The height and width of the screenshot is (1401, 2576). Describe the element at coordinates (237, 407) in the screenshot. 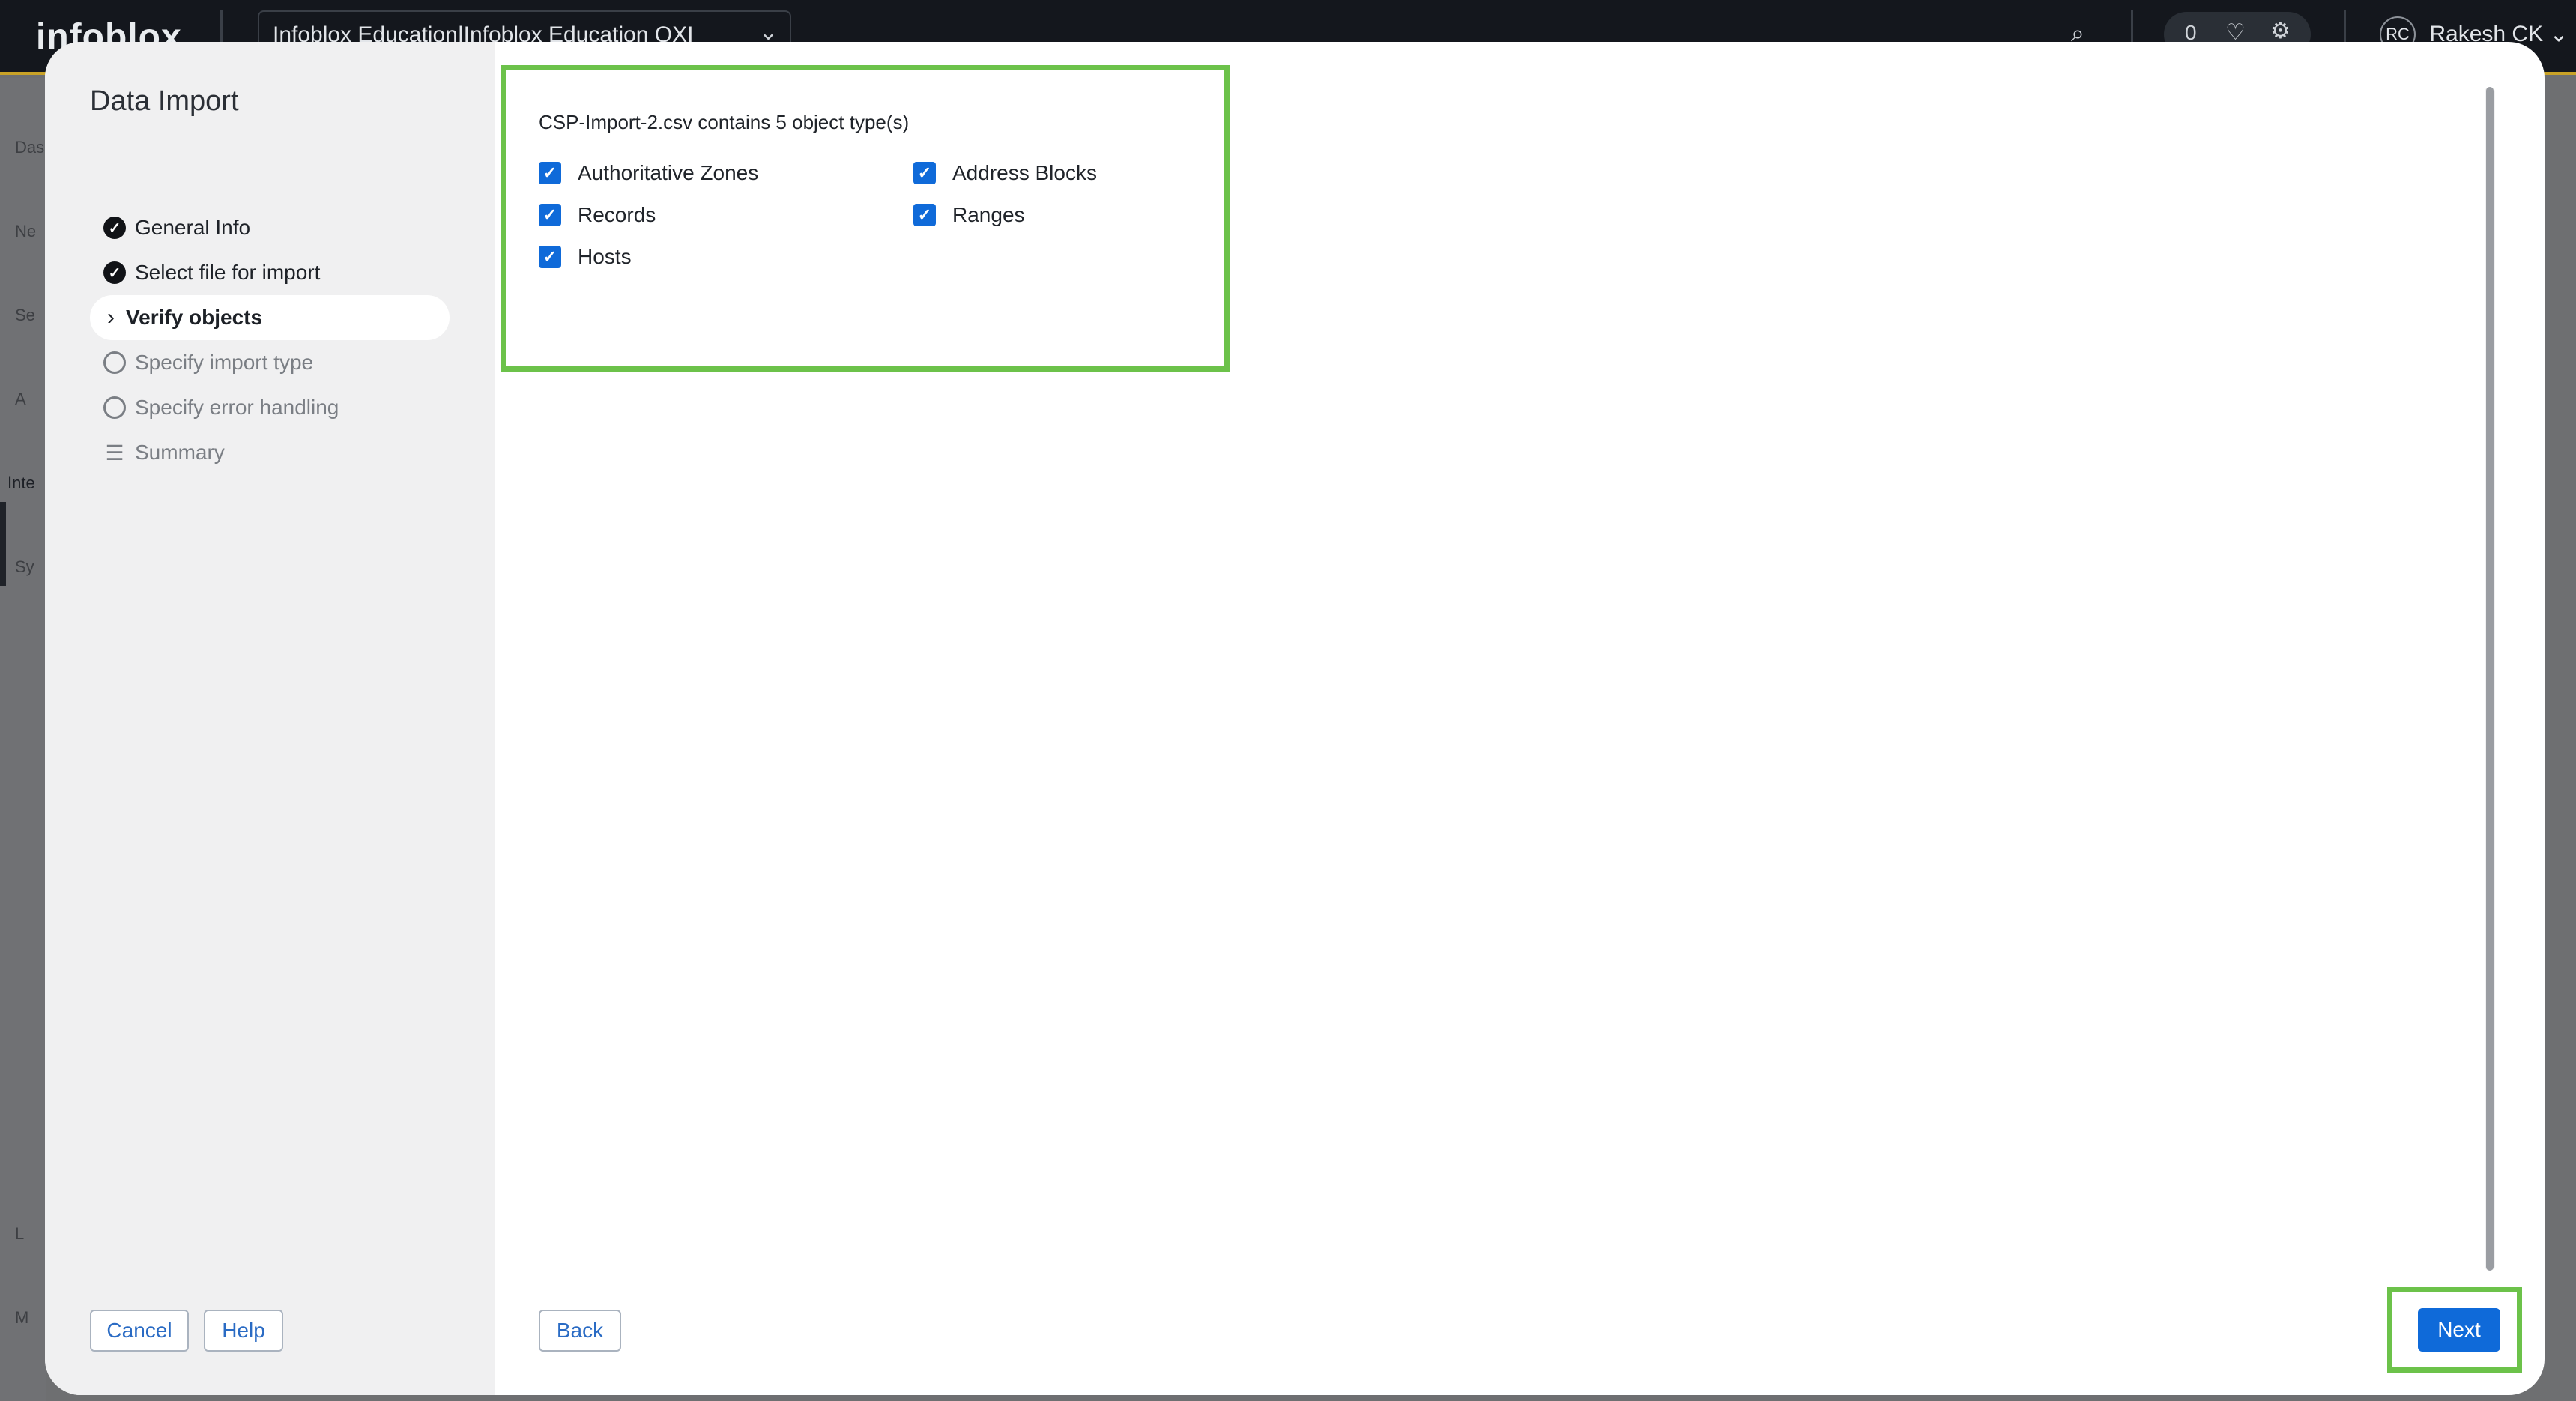

I see `step-label: Specify error handling` at that location.